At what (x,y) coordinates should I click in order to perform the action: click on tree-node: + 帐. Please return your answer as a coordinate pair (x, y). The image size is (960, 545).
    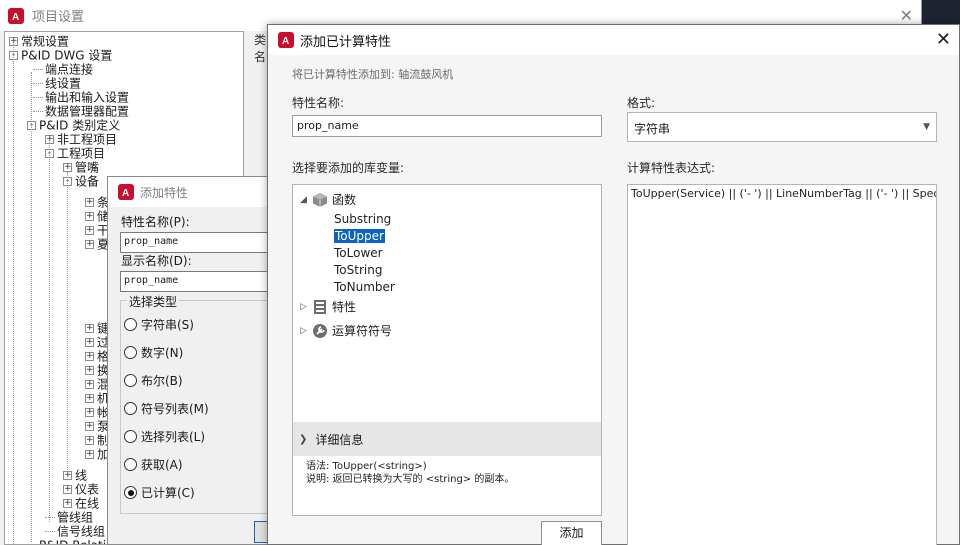
    Looking at the image, I should click on (97, 412).